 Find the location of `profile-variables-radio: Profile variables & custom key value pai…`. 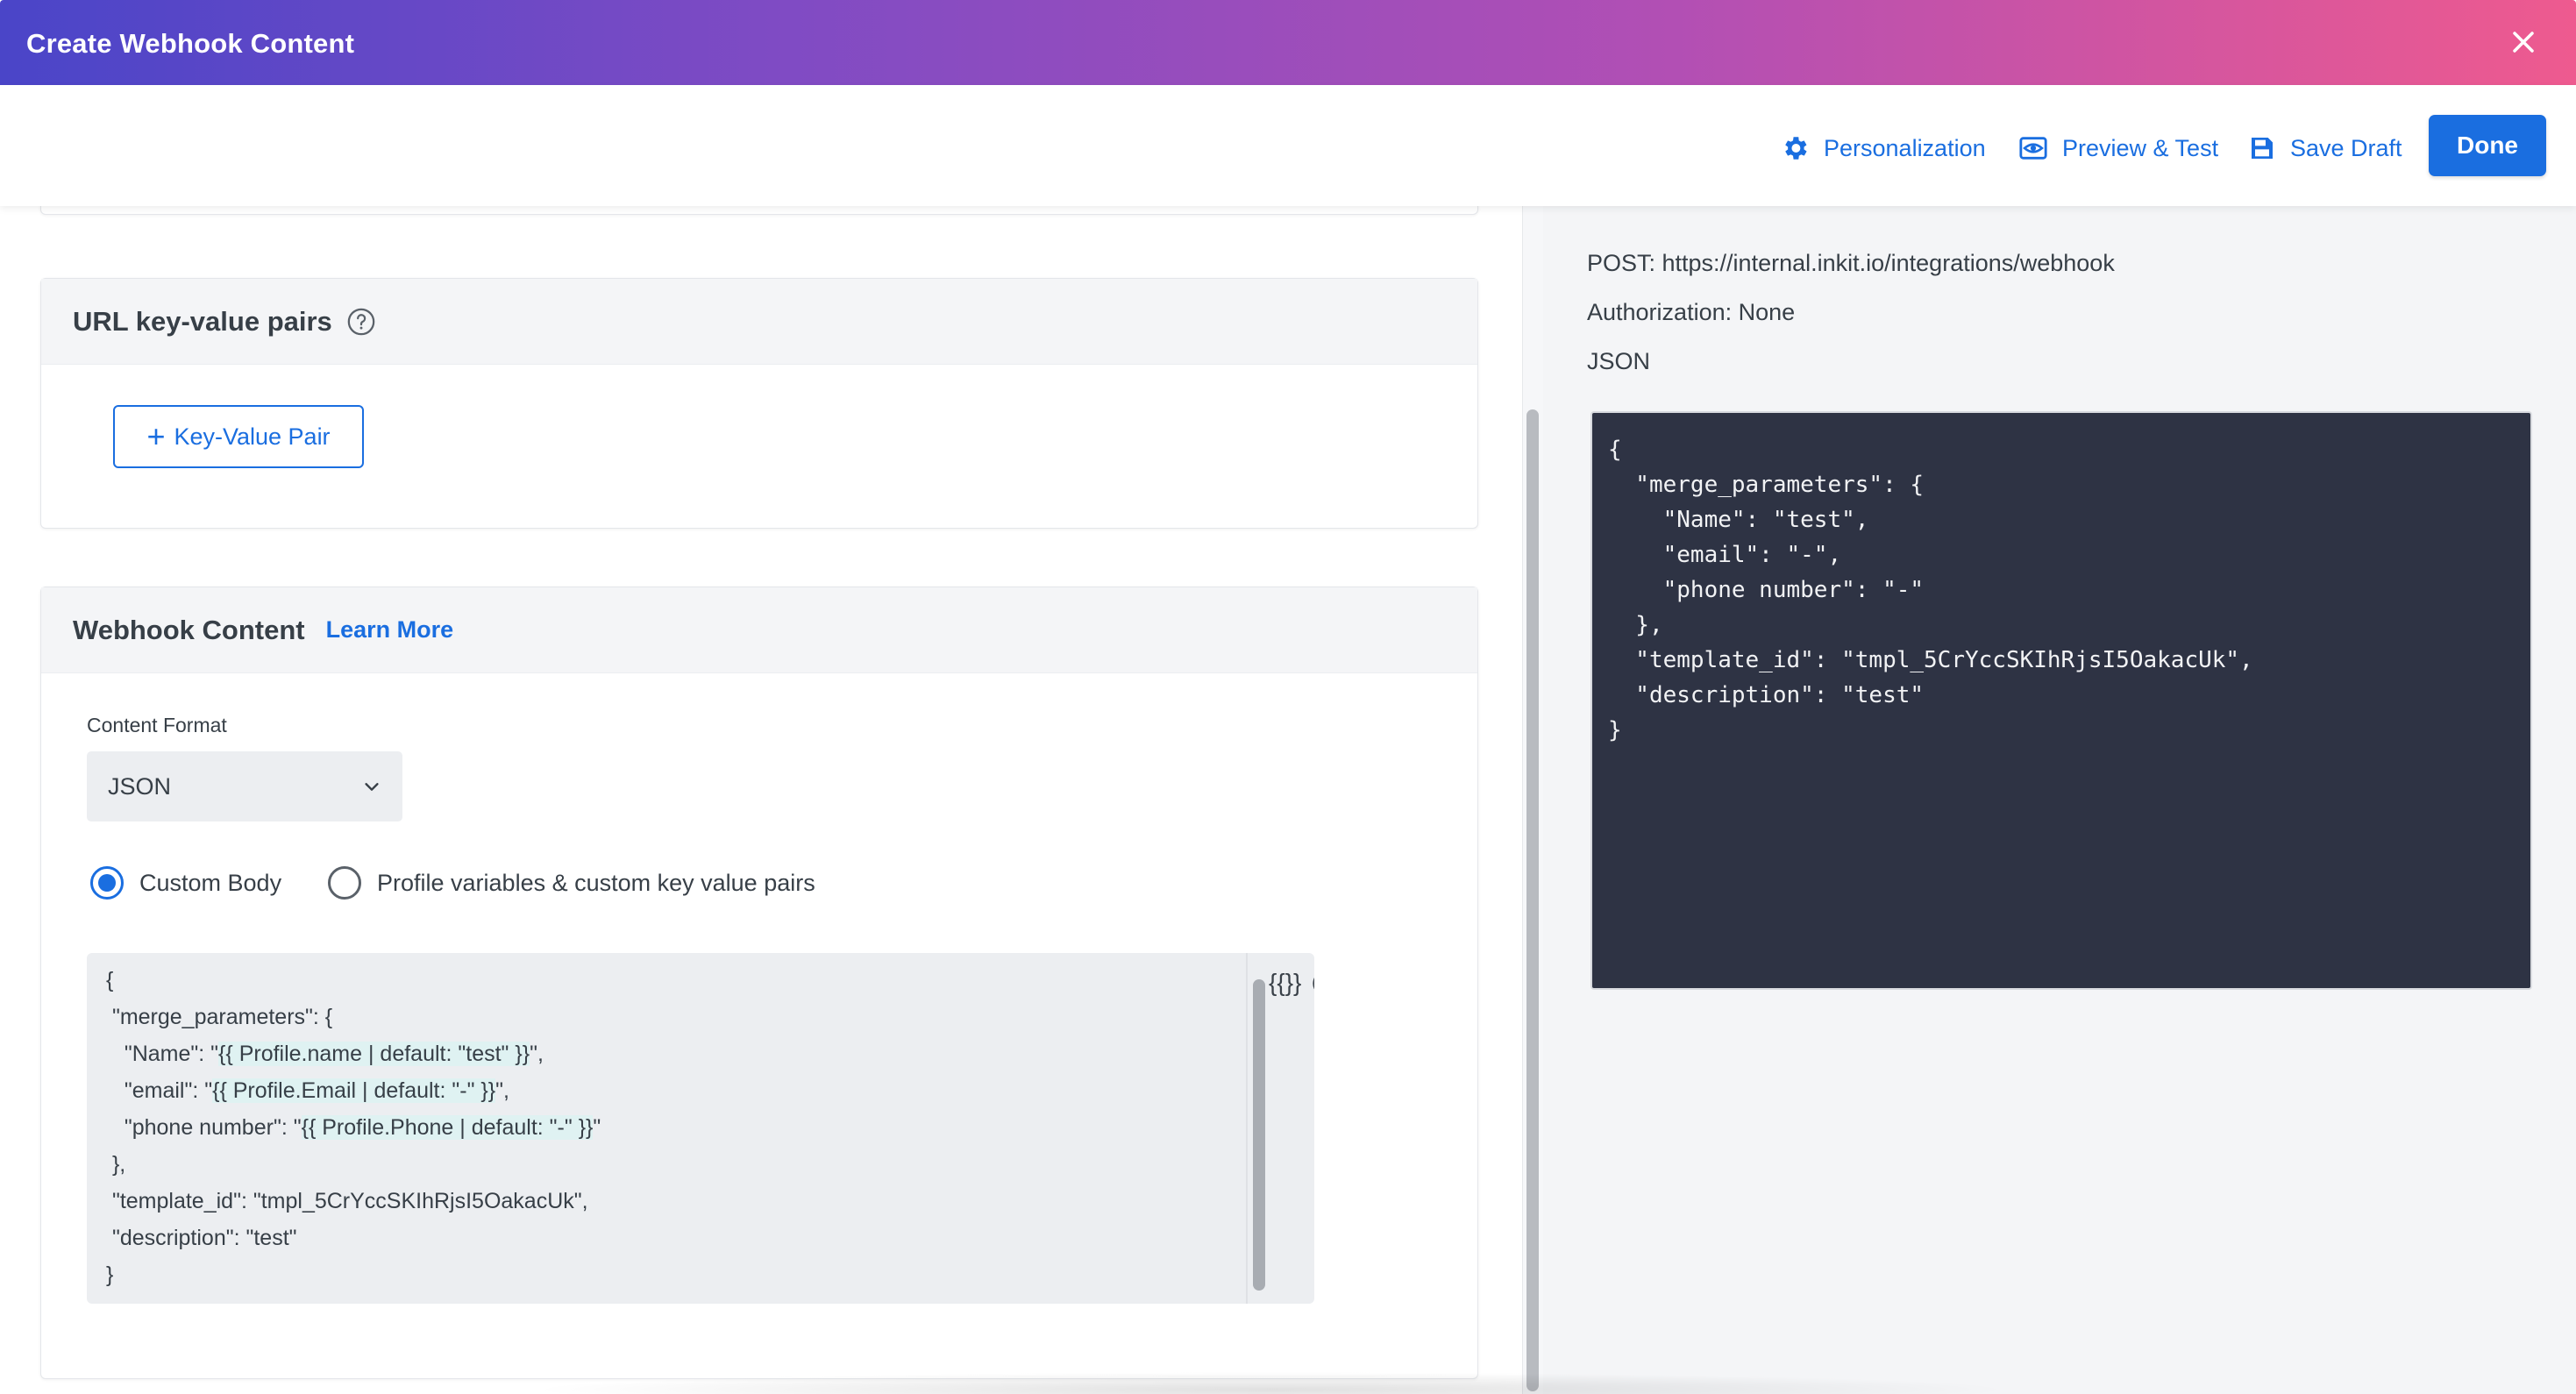

profile-variables-radio: Profile variables & custom key value pai… is located at coordinates (571, 883).